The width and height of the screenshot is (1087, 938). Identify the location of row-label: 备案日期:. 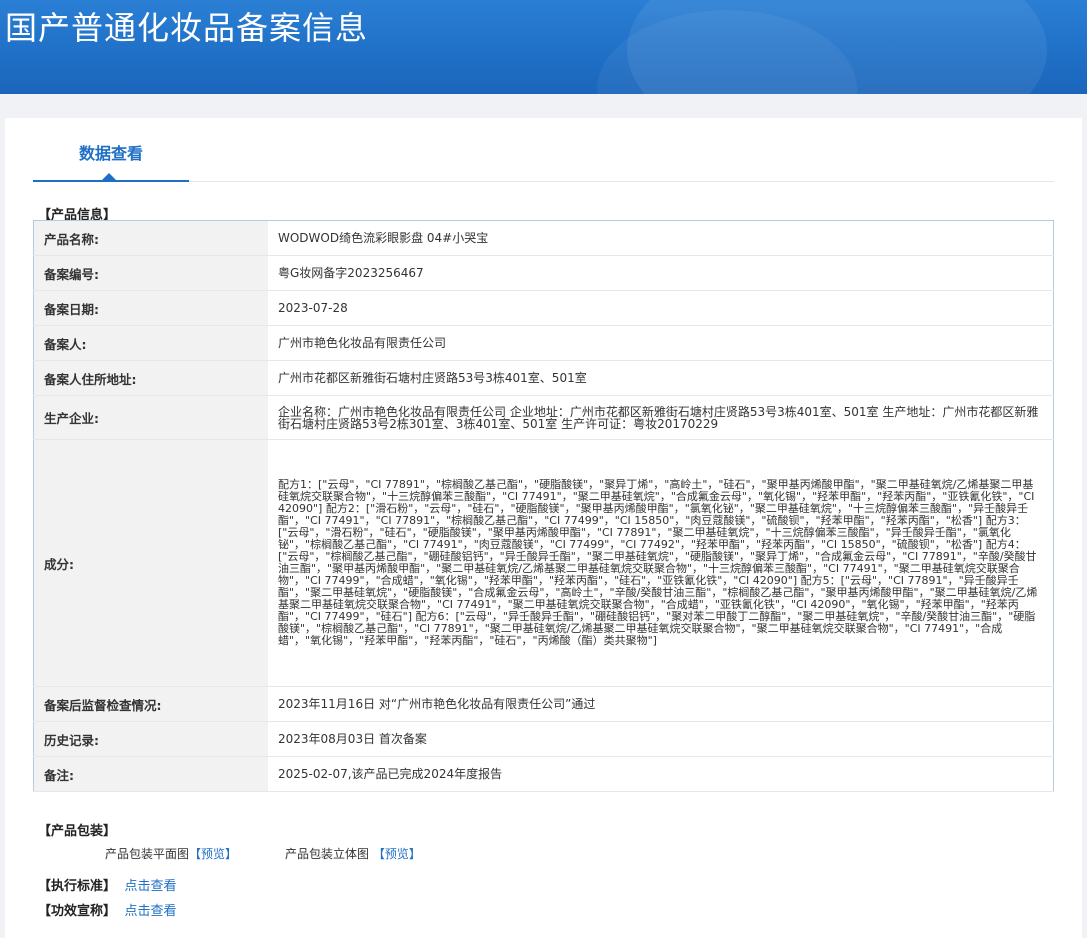
(150, 308).